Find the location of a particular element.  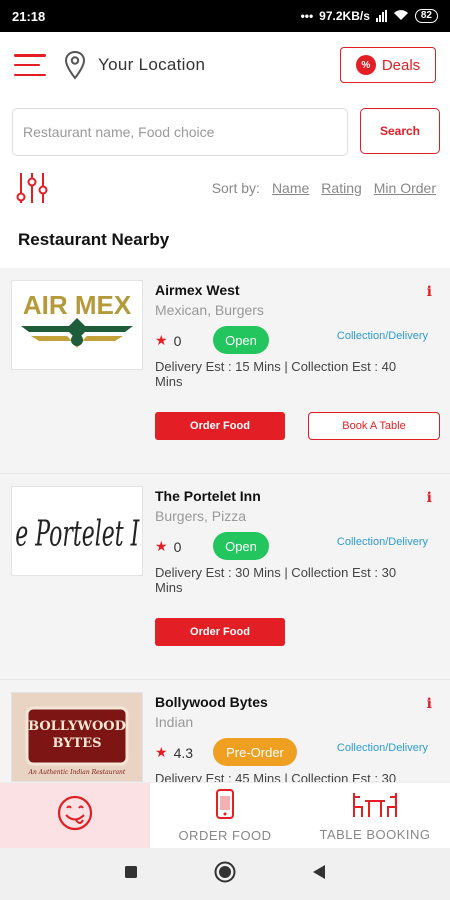

restaurant-rating: ★ 4.3 is located at coordinates (174, 752).